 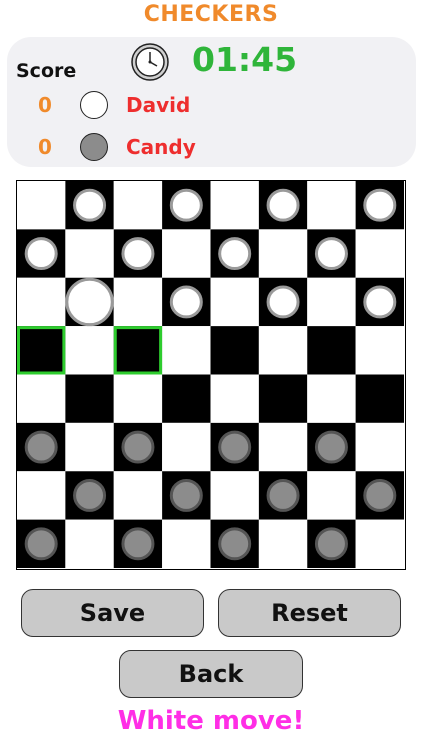 What do you see at coordinates (94, 105) in the screenshot?
I see `player-1-piece-icon` at bounding box center [94, 105].